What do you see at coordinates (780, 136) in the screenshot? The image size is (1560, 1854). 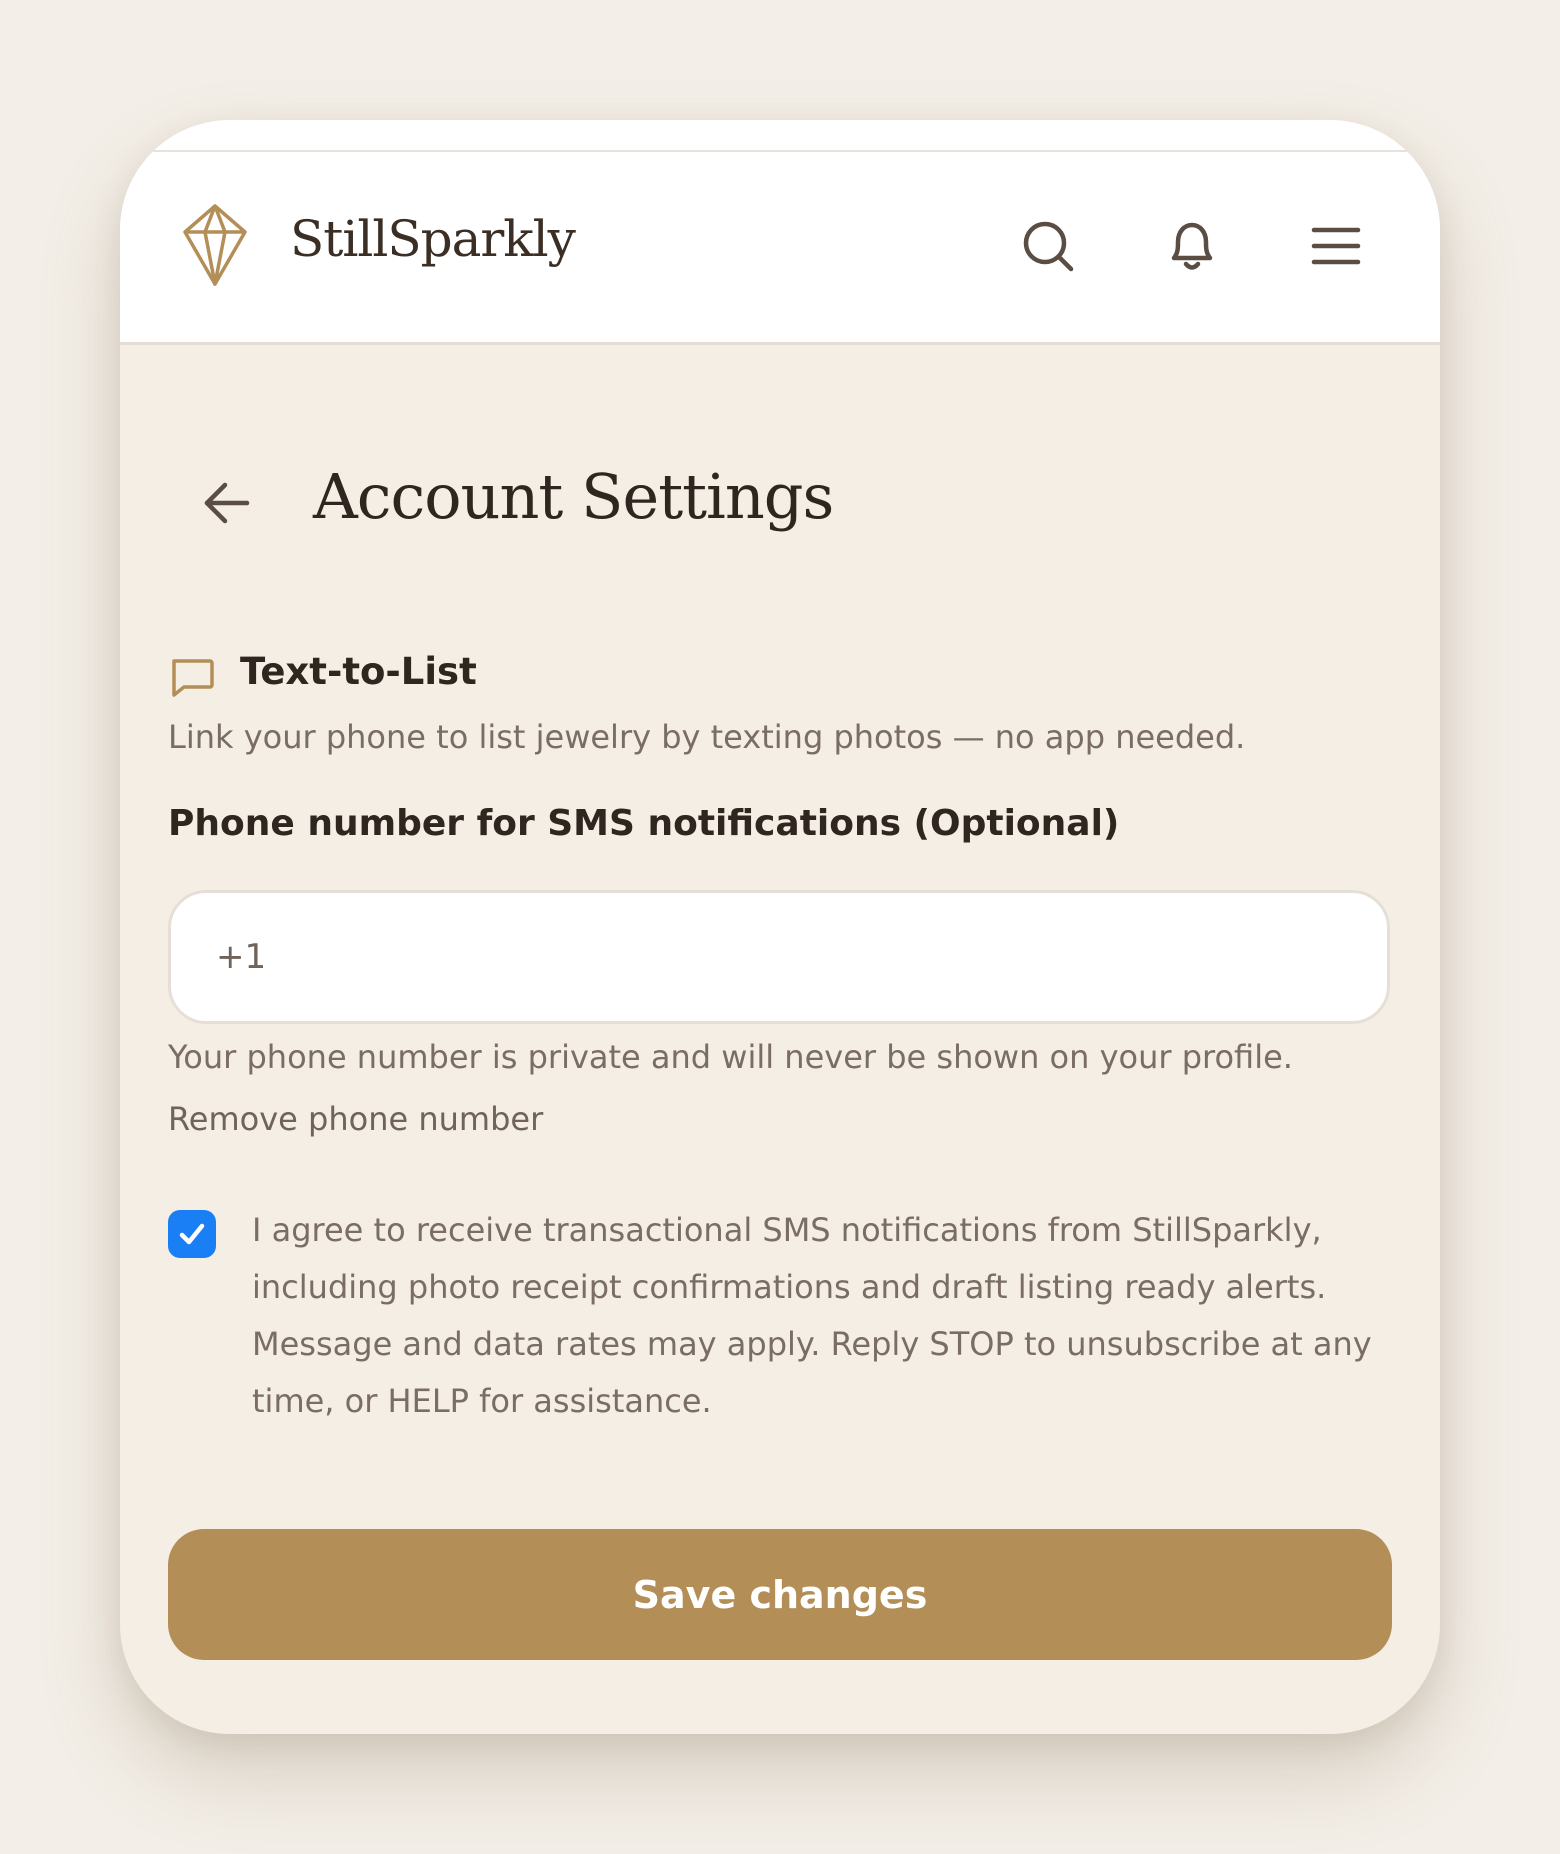 I see `status-strip` at bounding box center [780, 136].